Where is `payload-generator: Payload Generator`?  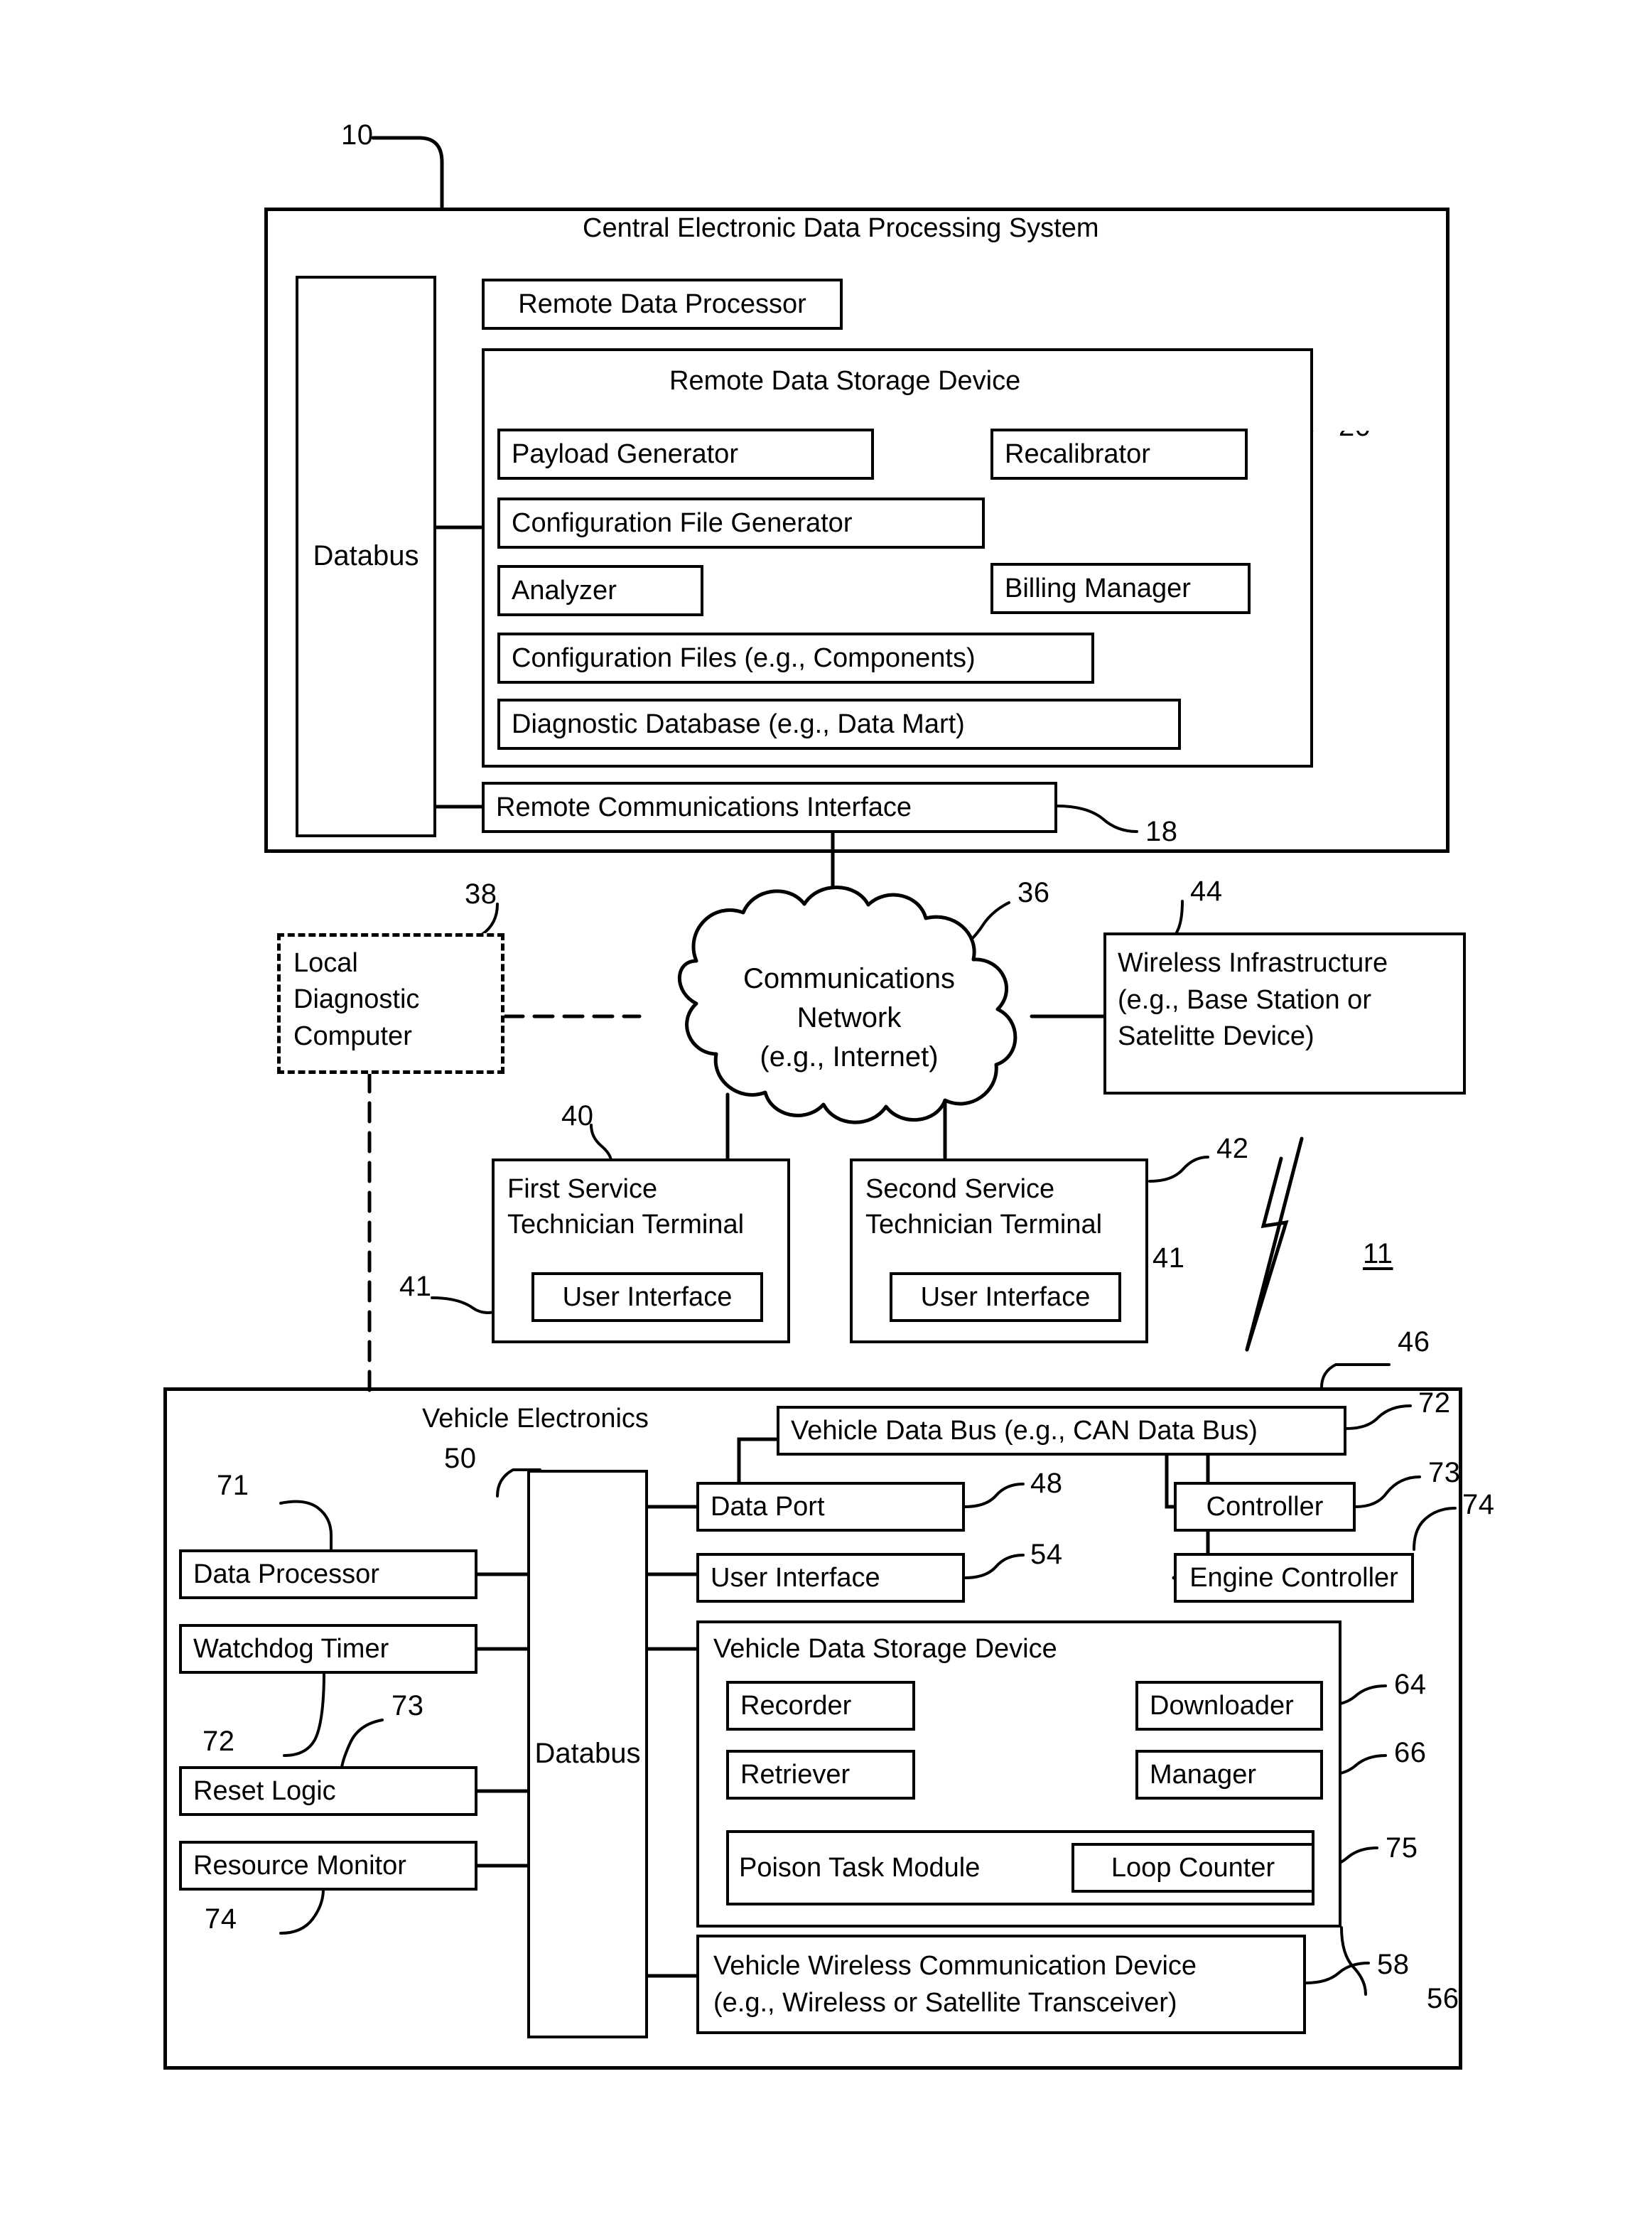
payload-generator: Payload Generator is located at coordinates (686, 454).